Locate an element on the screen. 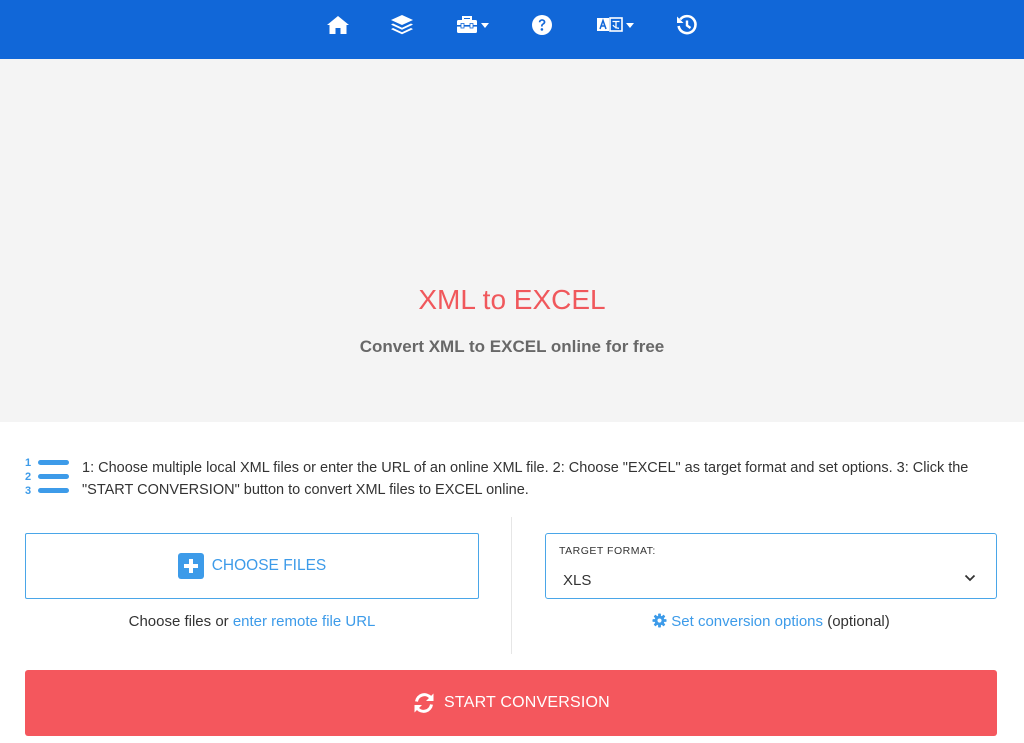 This screenshot has width=1024, height=743. choose-files-hint-text: Choose files or is located at coordinates (180, 621).